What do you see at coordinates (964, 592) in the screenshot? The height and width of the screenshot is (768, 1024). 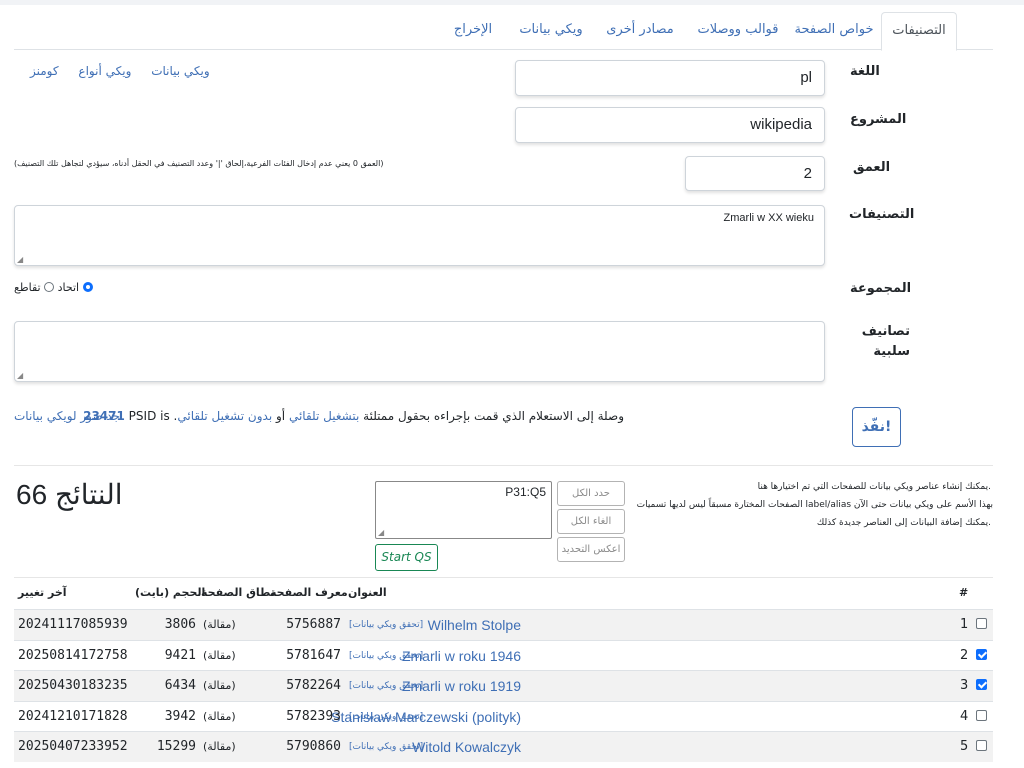 I see `col-header-num: #` at bounding box center [964, 592].